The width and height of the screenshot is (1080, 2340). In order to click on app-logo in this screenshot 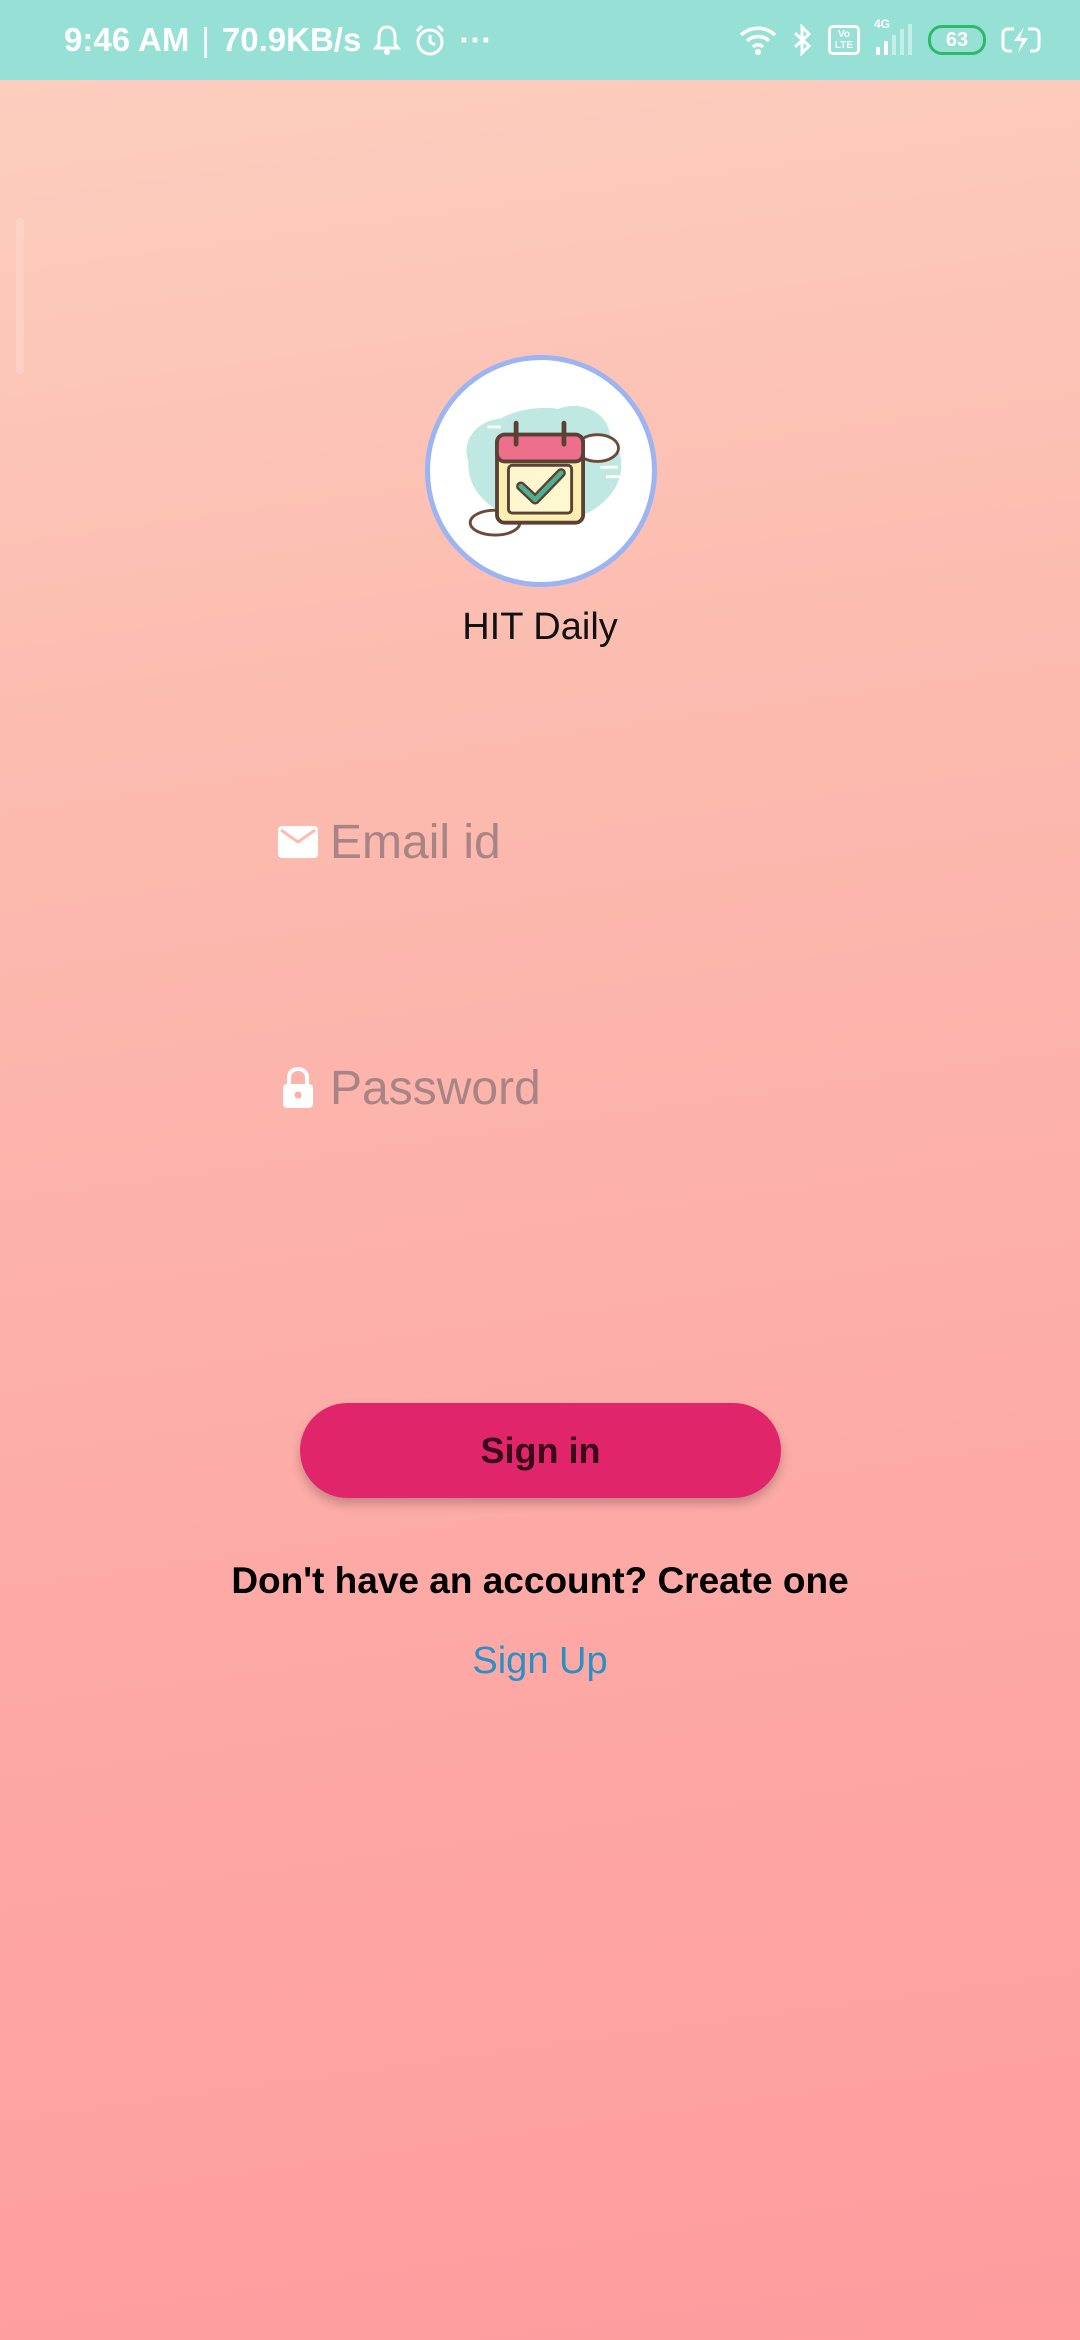, I will do `click(541, 471)`.